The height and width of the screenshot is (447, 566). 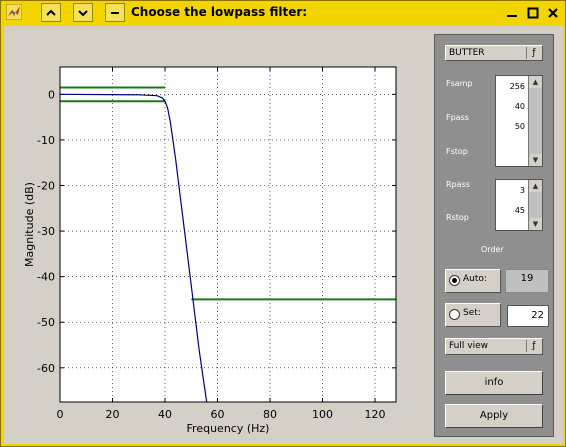 What do you see at coordinates (46, 368) in the screenshot?
I see `y-tick-label: -60` at bounding box center [46, 368].